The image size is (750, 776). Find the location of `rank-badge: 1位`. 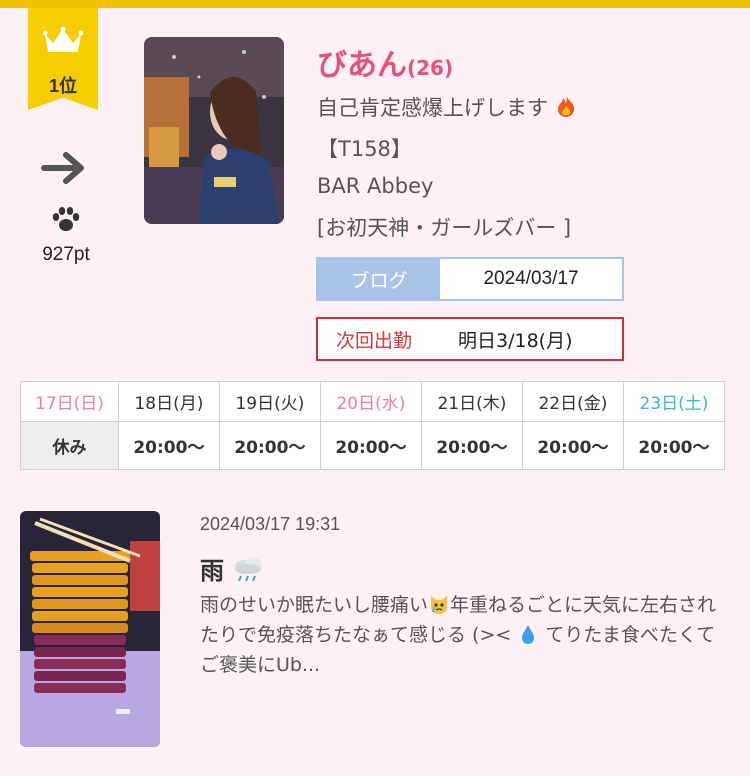

rank-badge: 1位 is located at coordinates (63, 59).